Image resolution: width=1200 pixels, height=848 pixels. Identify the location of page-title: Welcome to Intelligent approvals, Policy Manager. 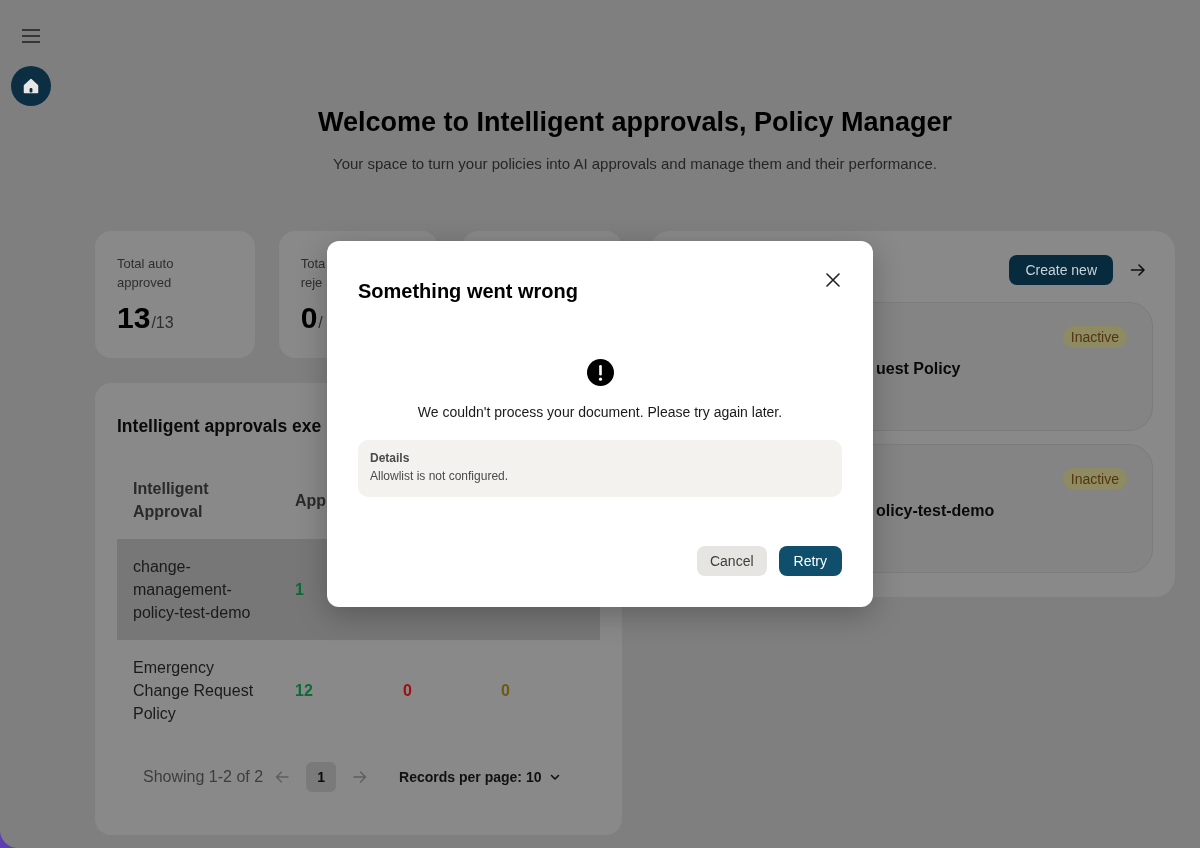
(635, 122).